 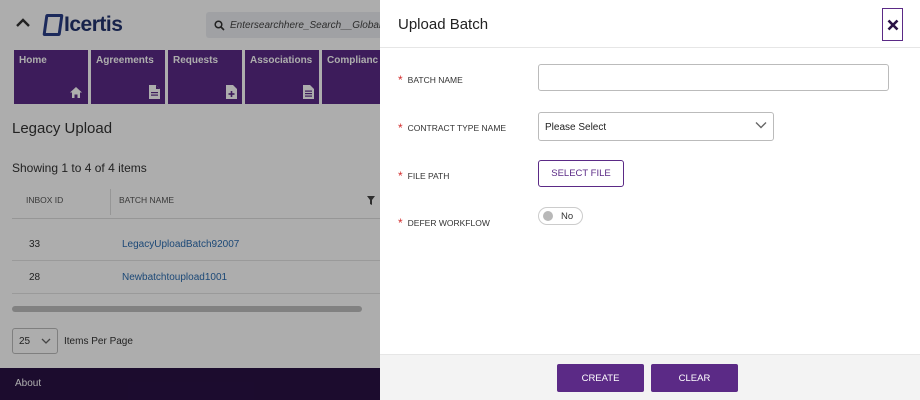 What do you see at coordinates (713, 77) in the screenshot?
I see `batch-name-input` at bounding box center [713, 77].